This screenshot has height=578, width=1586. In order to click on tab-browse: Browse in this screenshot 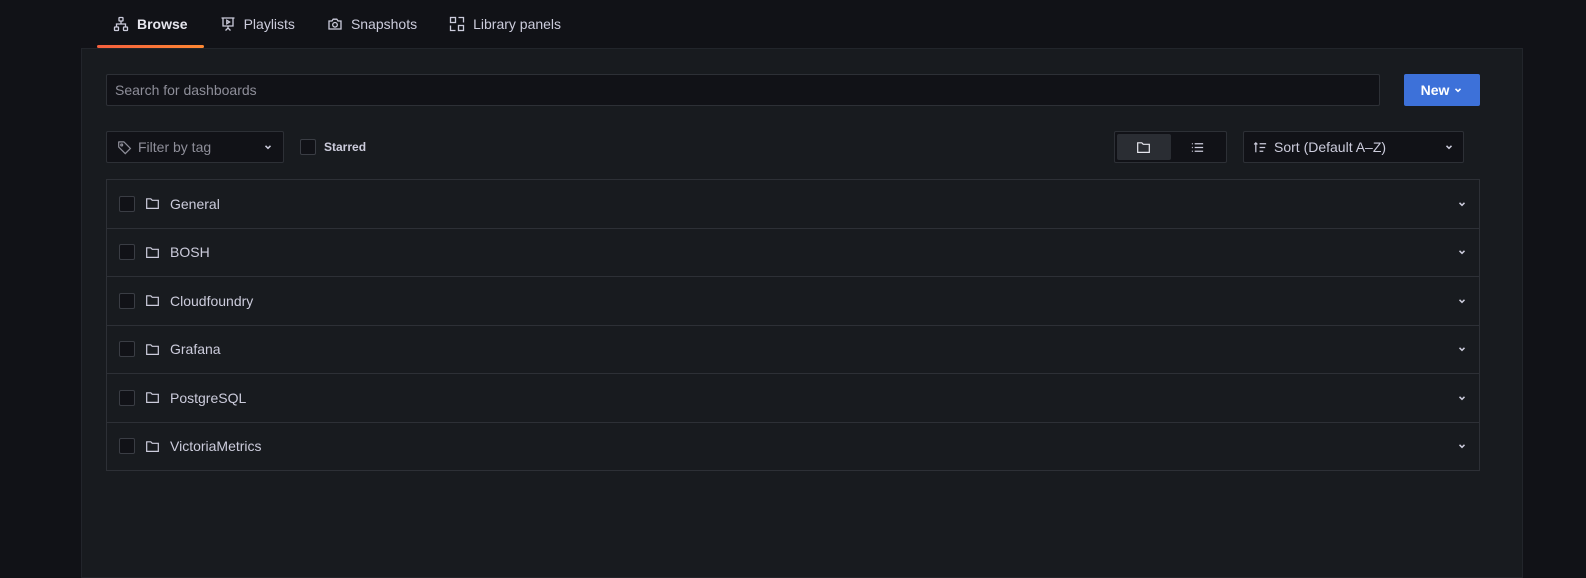, I will do `click(150, 24)`.